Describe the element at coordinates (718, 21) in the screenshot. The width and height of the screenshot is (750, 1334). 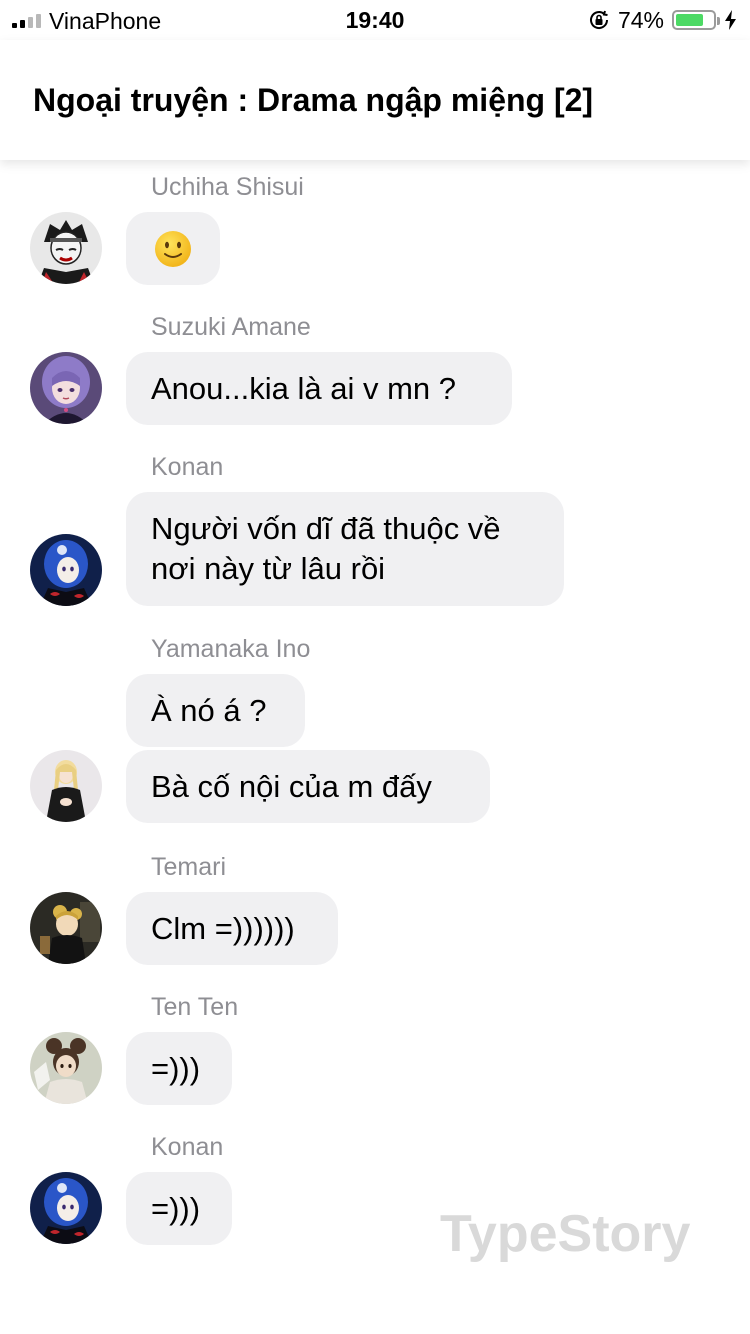
I see `battery-cap` at that location.